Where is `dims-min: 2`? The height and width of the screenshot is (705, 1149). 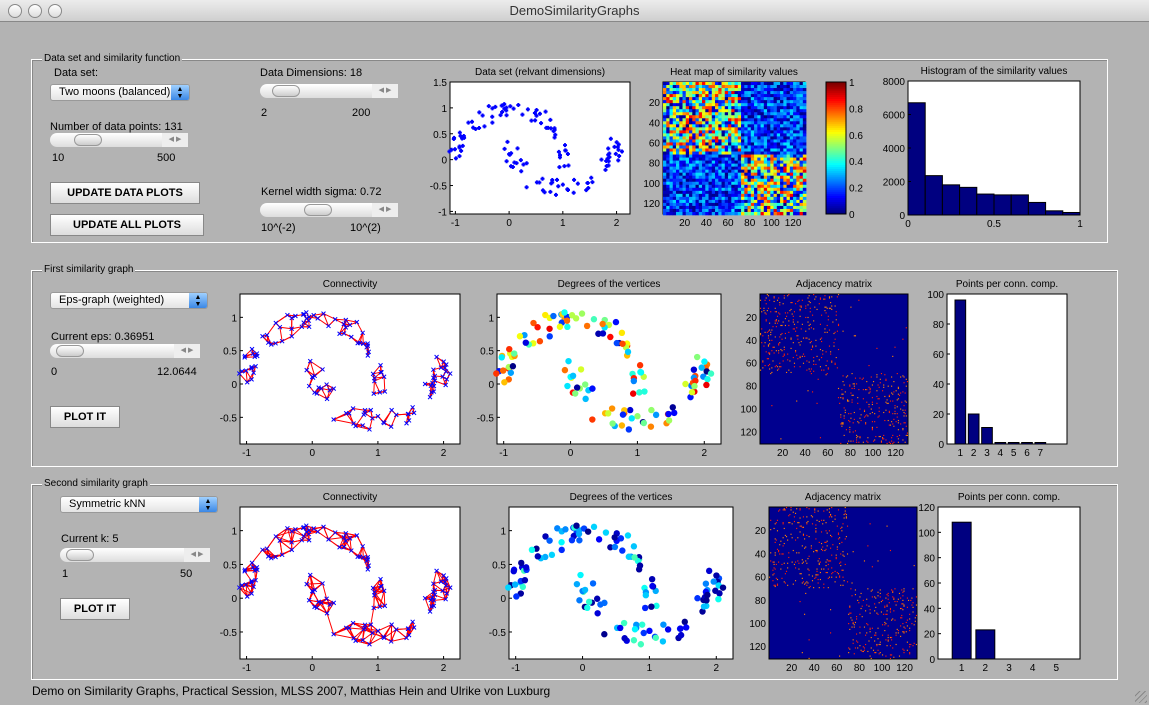 dims-min: 2 is located at coordinates (264, 113).